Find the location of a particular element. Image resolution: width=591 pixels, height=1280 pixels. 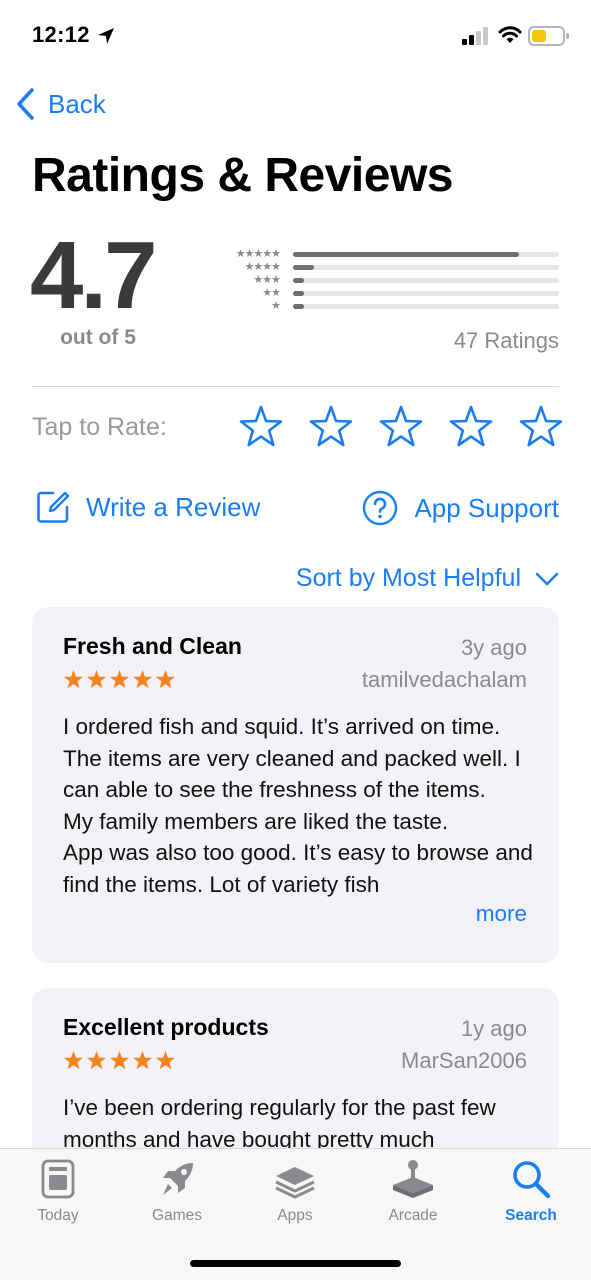

status-time: 12:12 is located at coordinates (61, 34).